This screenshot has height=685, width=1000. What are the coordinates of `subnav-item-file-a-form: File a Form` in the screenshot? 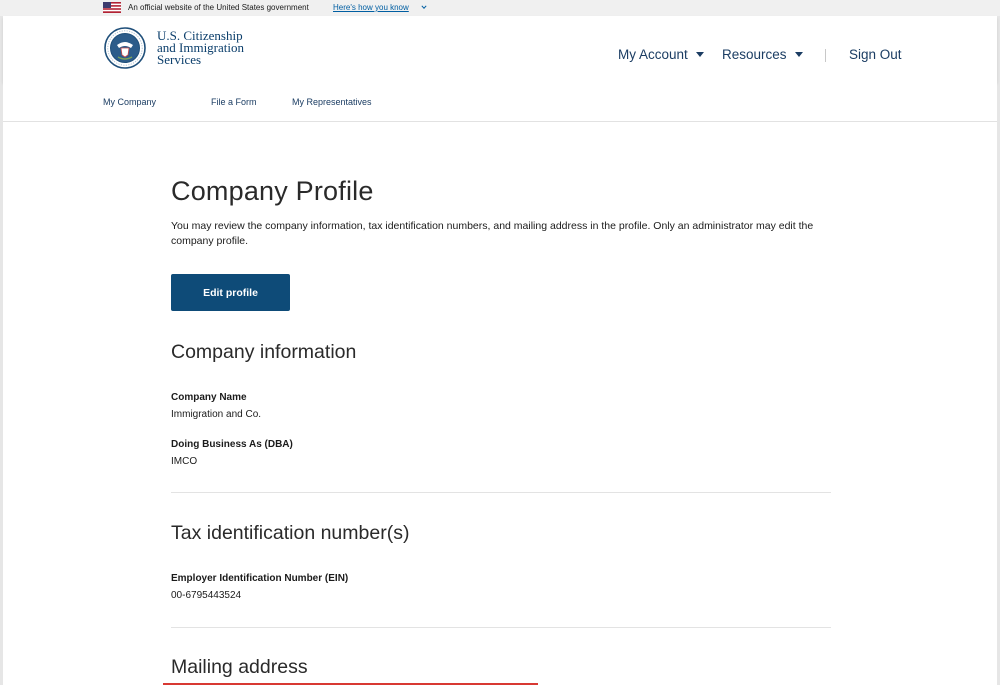 It's located at (234, 102).